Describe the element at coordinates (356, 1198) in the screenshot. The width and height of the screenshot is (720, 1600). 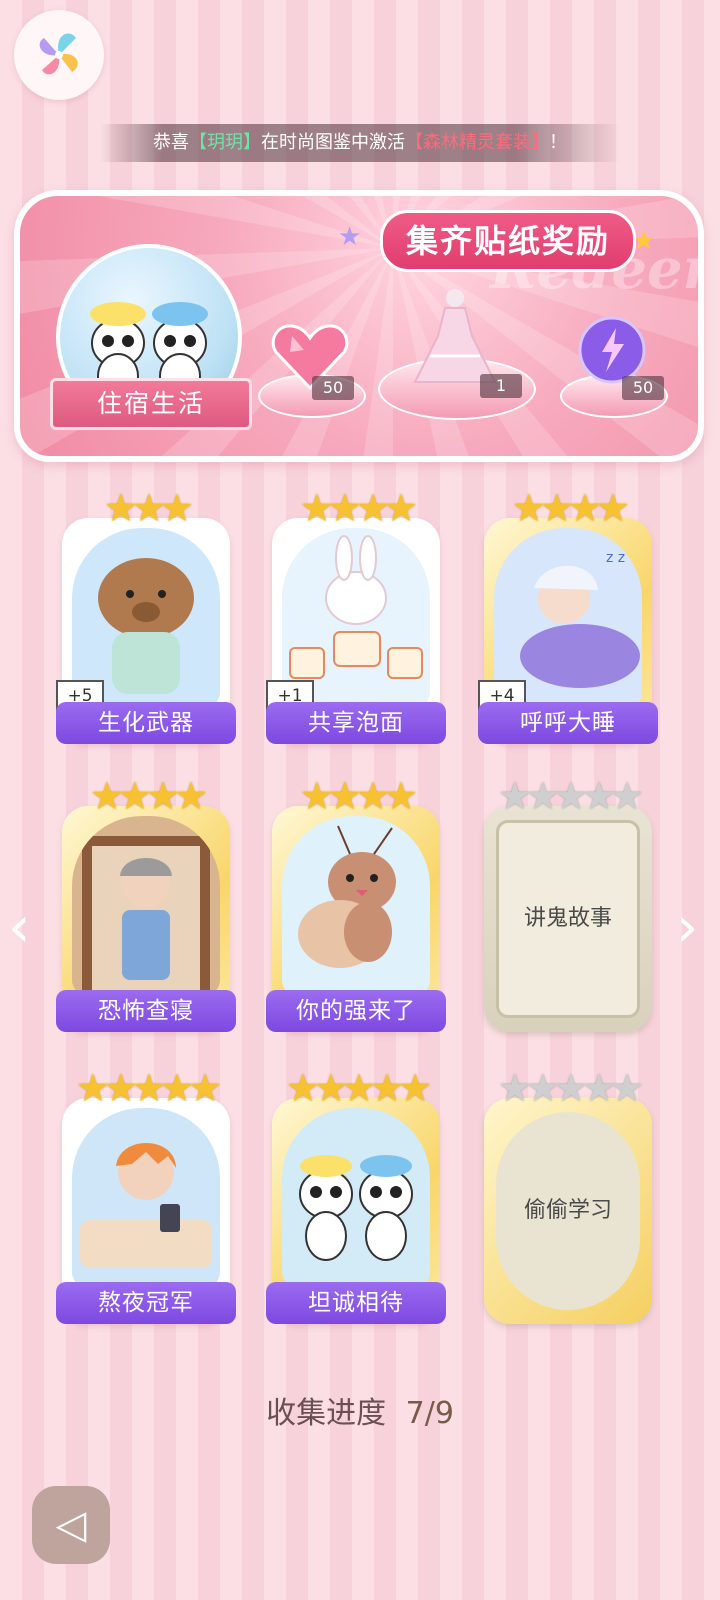
I see `pandas-shower-art` at that location.